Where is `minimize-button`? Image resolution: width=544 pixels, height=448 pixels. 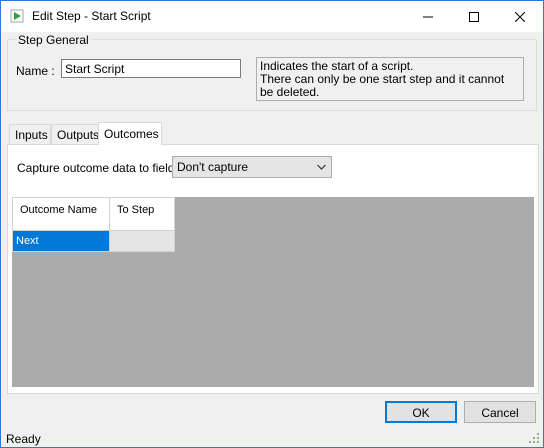
minimize-button is located at coordinates (428, 16).